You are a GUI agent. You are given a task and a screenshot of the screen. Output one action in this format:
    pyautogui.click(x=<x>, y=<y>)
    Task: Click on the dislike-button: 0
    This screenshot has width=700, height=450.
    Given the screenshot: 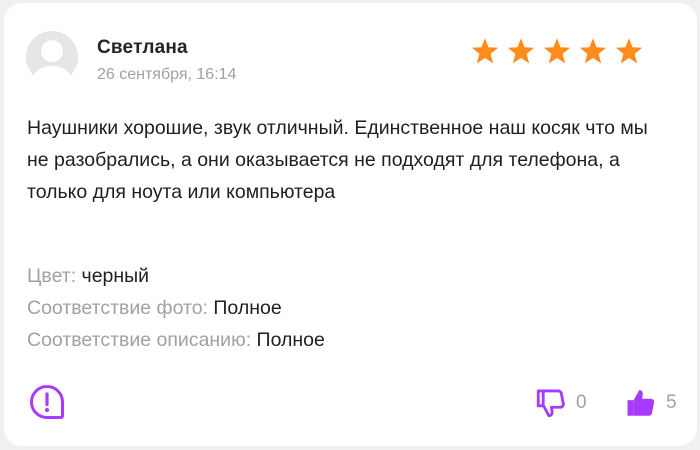 What is the action you would take?
    pyautogui.click(x=560, y=403)
    